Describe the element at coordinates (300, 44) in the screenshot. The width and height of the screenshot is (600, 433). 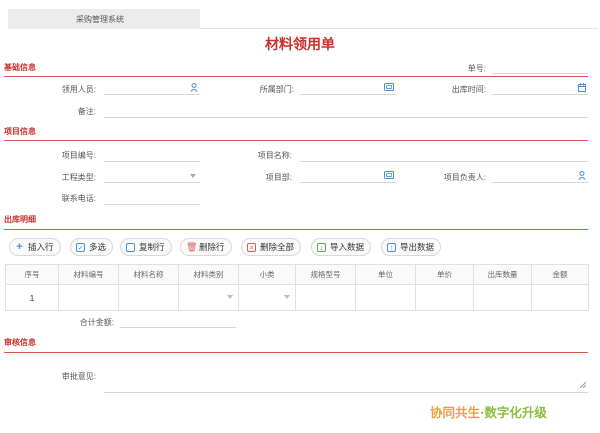
I see `page-title: 材料领用单` at that location.